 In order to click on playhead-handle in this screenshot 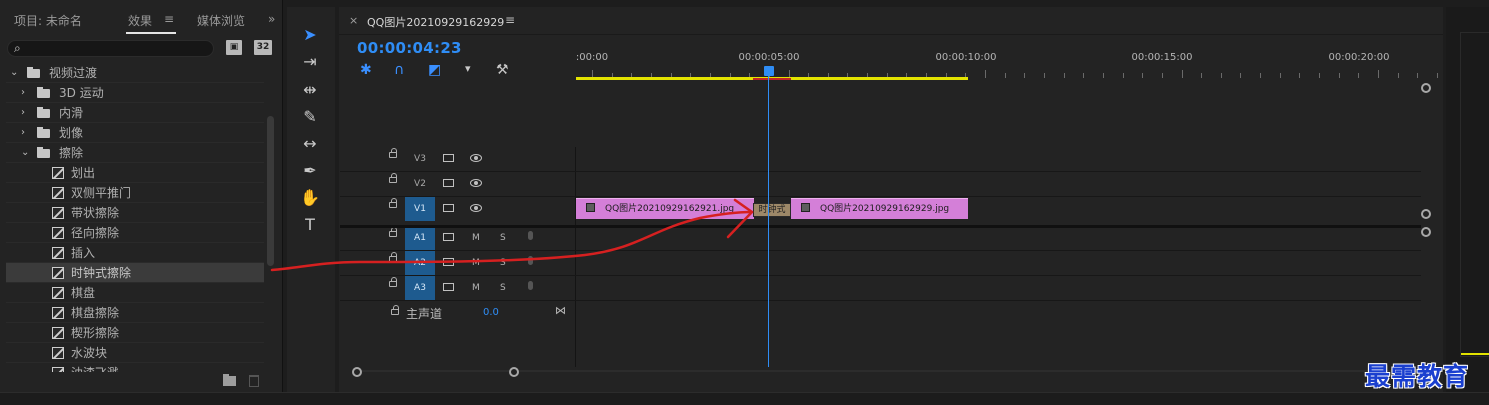, I will do `click(769, 71)`.